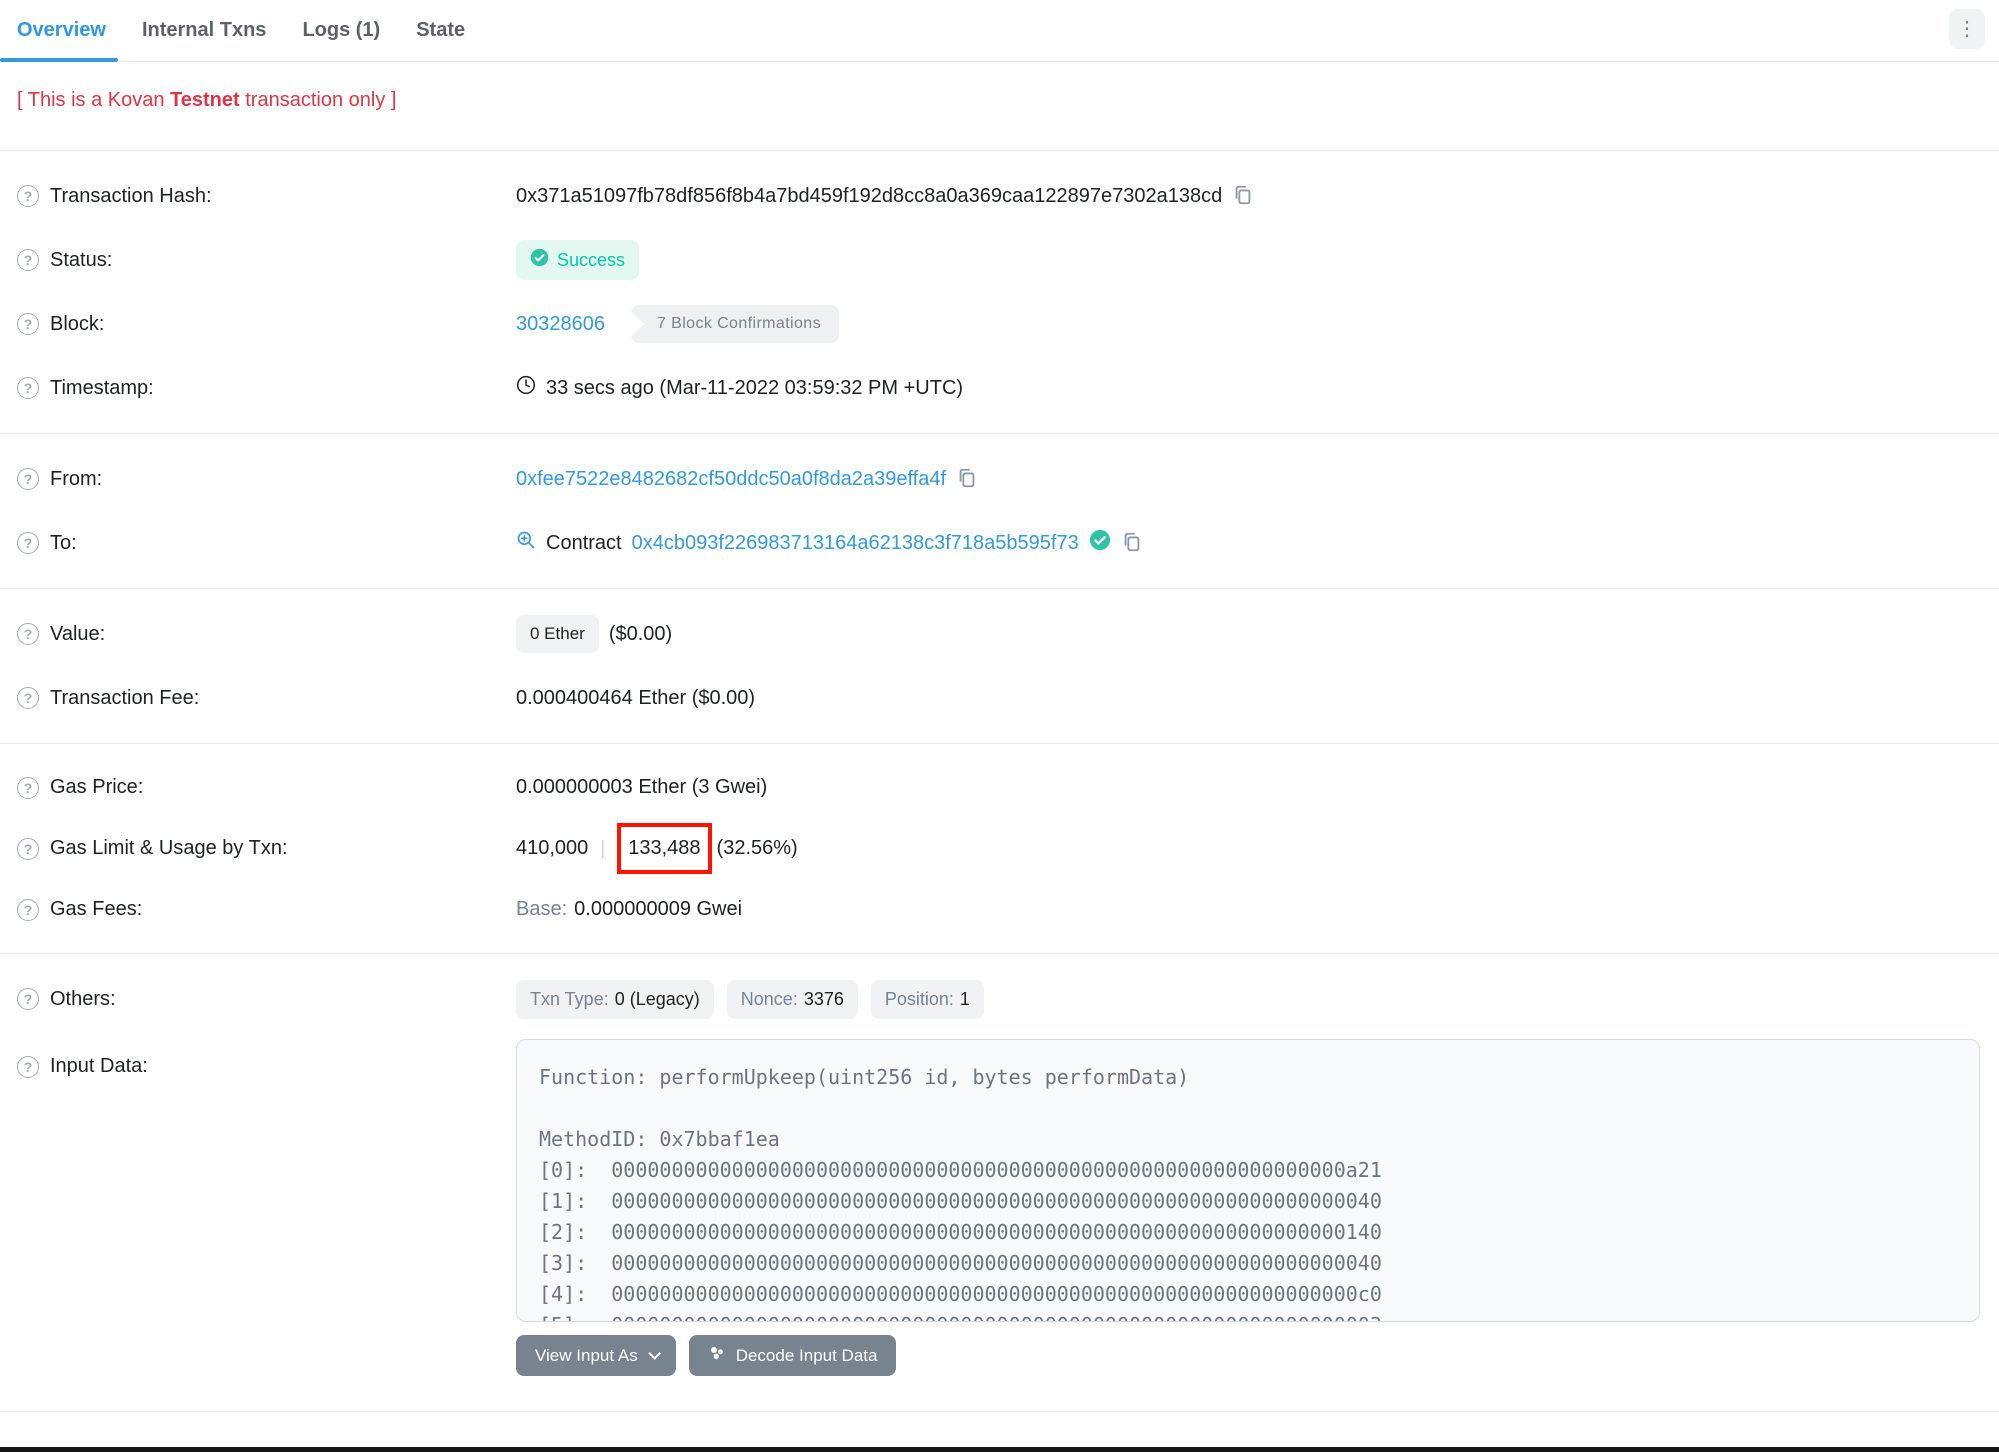 The width and height of the screenshot is (1999, 1452). What do you see at coordinates (591, 259) in the screenshot?
I see `status-badge-label: Success` at bounding box center [591, 259].